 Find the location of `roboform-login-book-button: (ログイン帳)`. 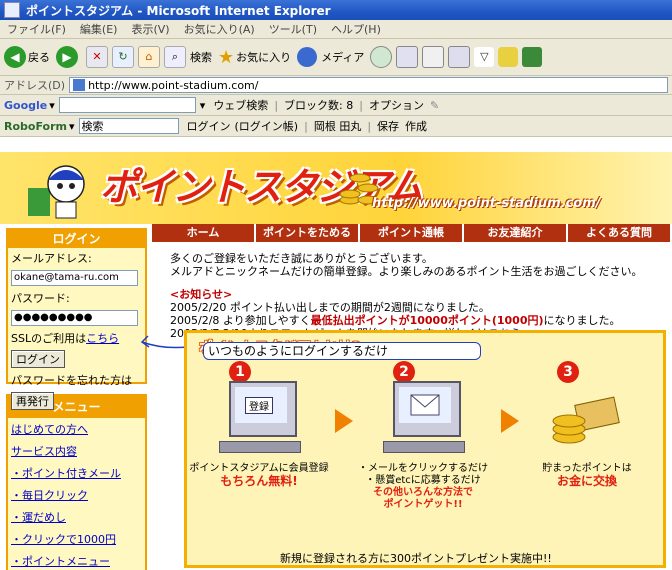

roboform-login-book-button: (ログイン帳) is located at coordinates (267, 126).